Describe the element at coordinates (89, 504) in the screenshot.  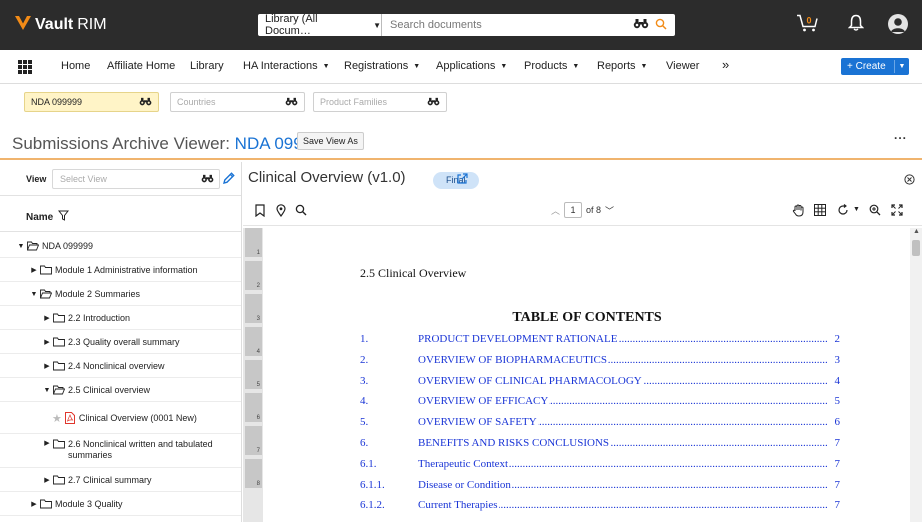
I see `tree-label: Module 3 Quality` at that location.